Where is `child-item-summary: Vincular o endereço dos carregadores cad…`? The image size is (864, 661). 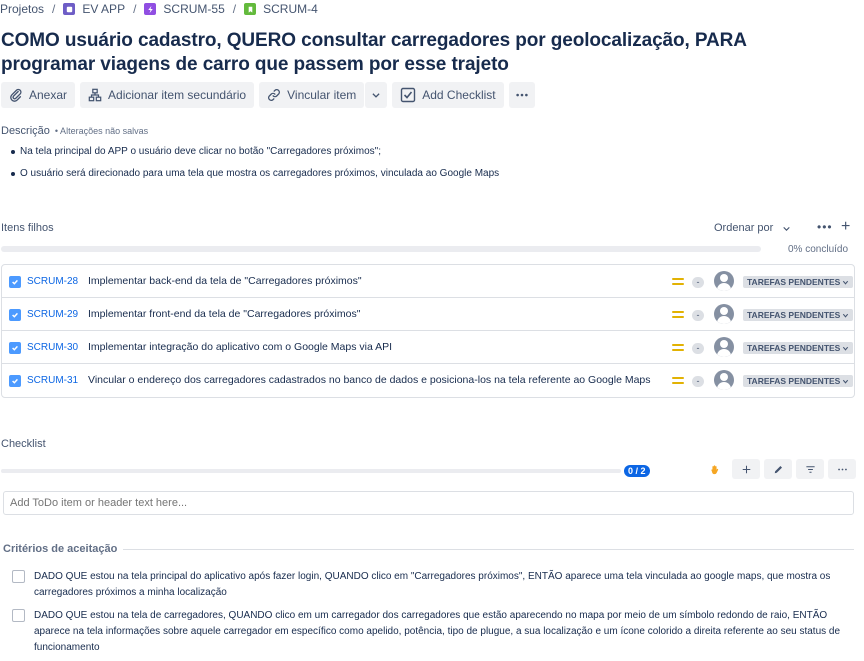 child-item-summary: Vincular o endereço dos carregadores cad… is located at coordinates (369, 380).